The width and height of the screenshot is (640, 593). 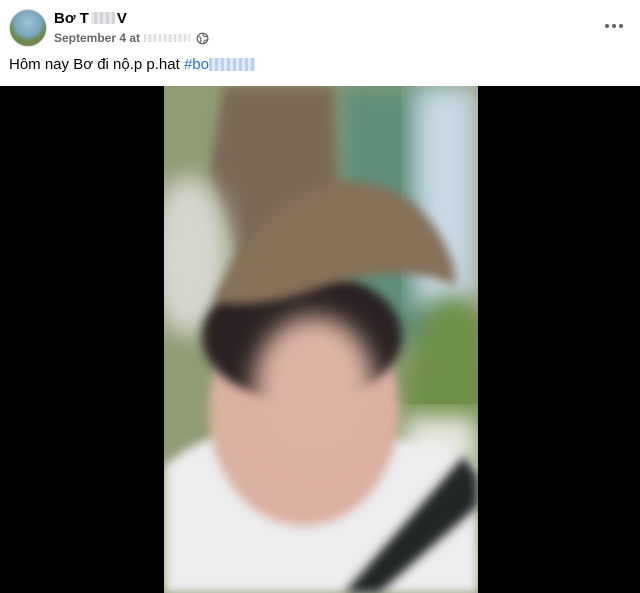 What do you see at coordinates (202, 38) in the screenshot?
I see `globe-icon` at bounding box center [202, 38].